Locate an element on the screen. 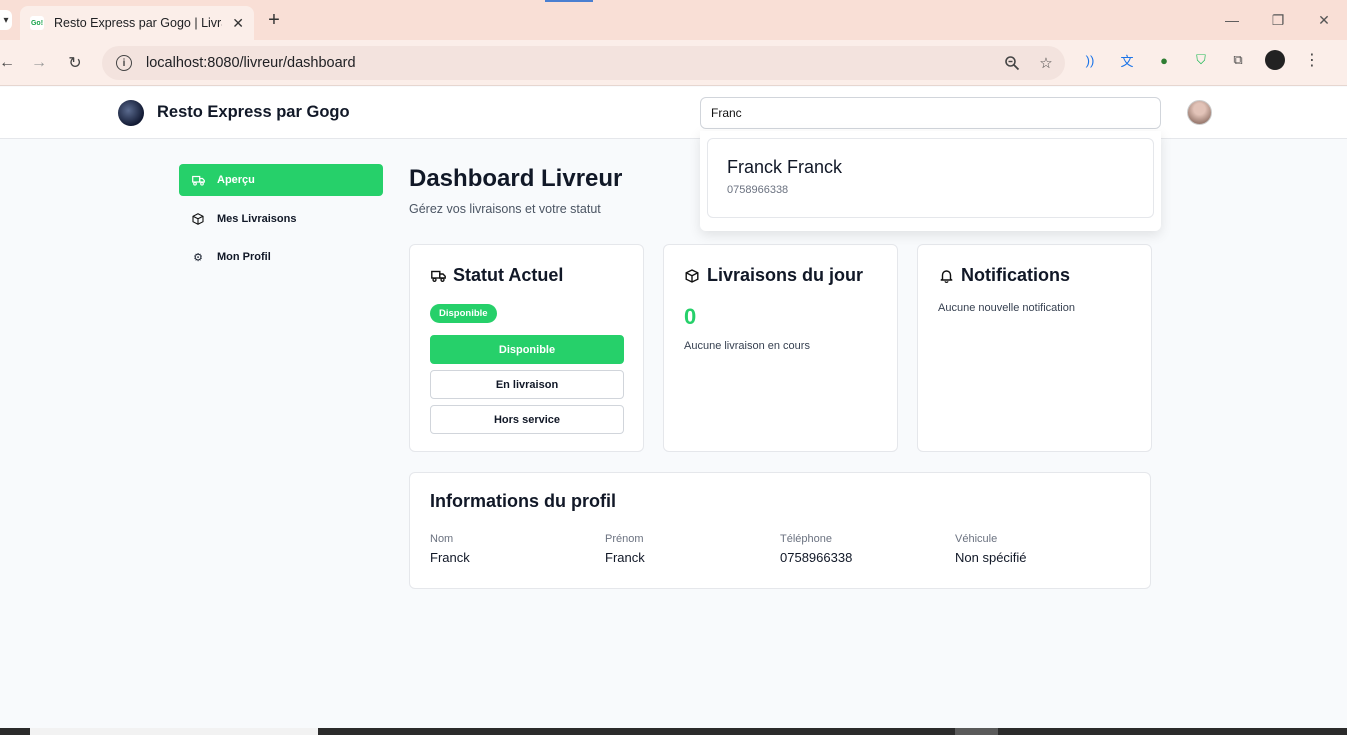 This screenshot has width=1347, height=735. status-en-livraison-button: En livraison is located at coordinates (527, 384).